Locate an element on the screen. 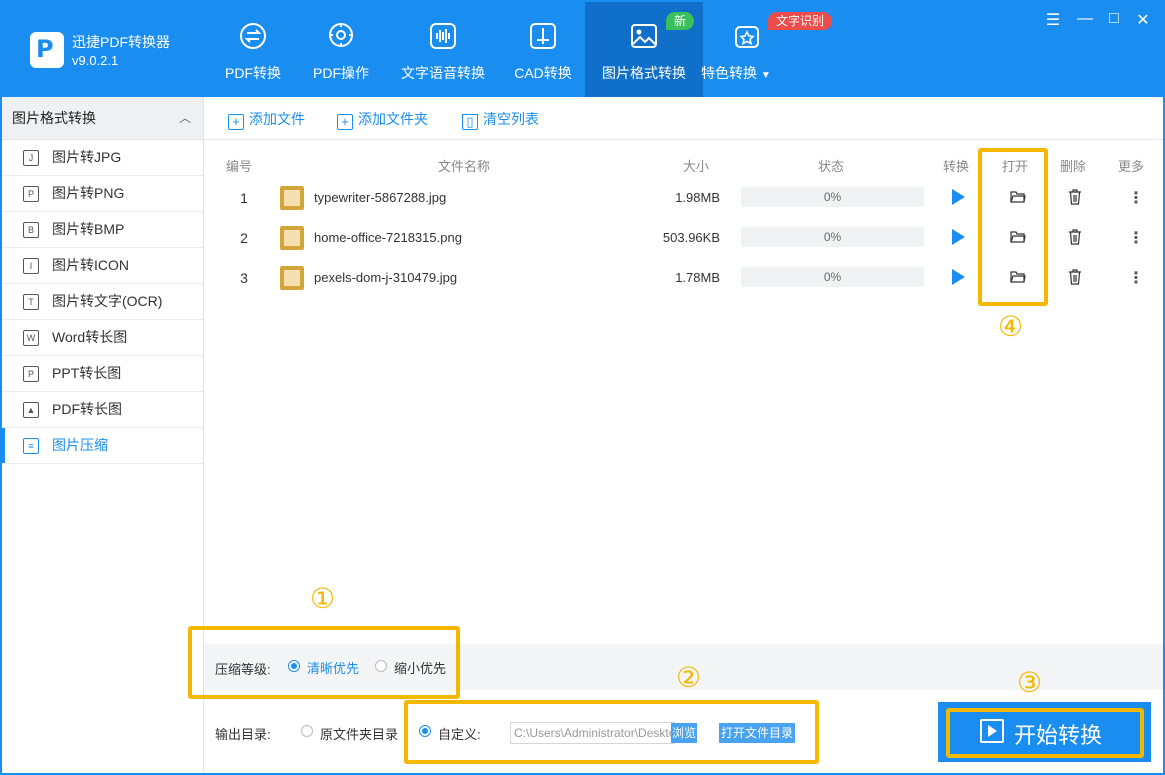  add-folder-icon: + is located at coordinates (345, 122).